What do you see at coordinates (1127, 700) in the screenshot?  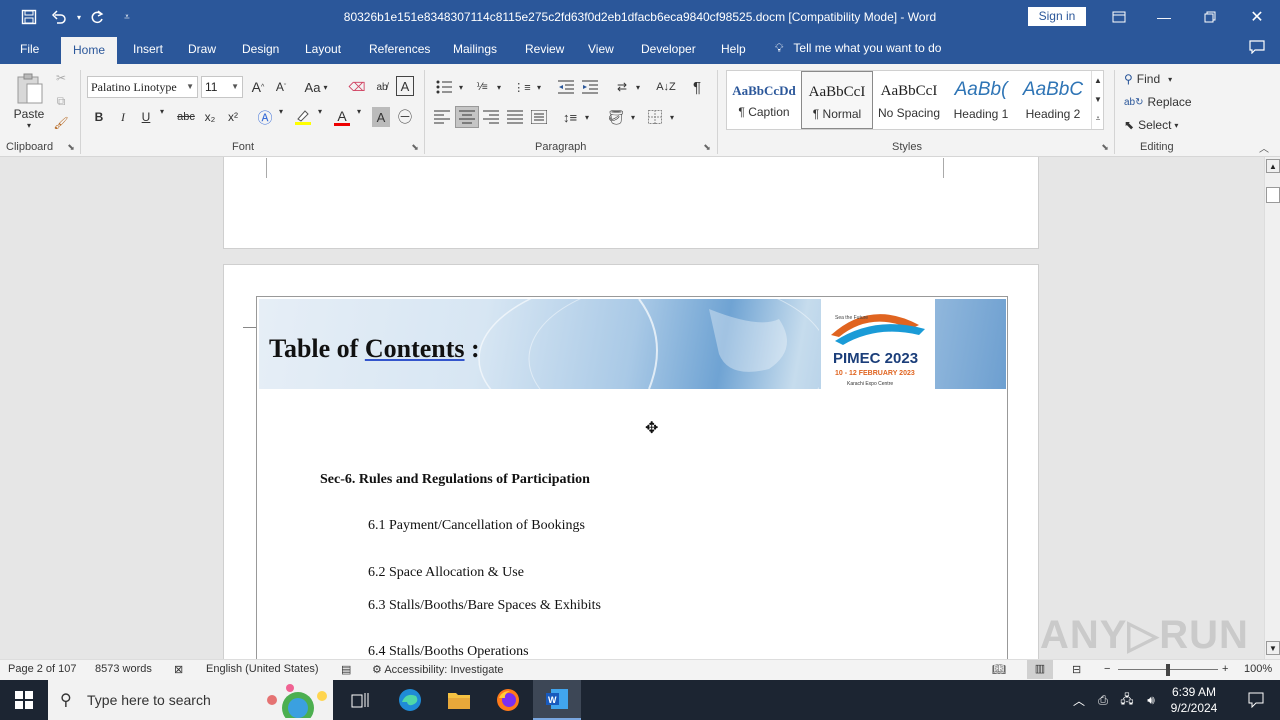 I see `network-icon: 🖧︎` at bounding box center [1127, 700].